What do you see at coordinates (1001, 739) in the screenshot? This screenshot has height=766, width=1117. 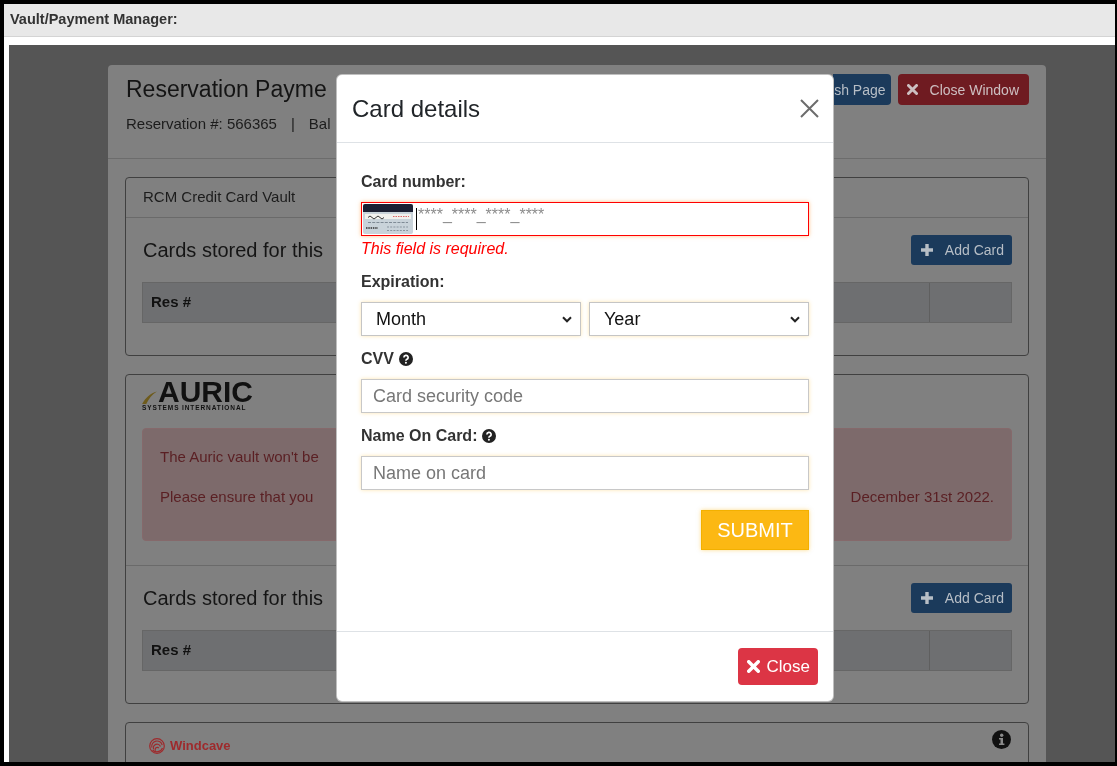 I see `info-icon` at bounding box center [1001, 739].